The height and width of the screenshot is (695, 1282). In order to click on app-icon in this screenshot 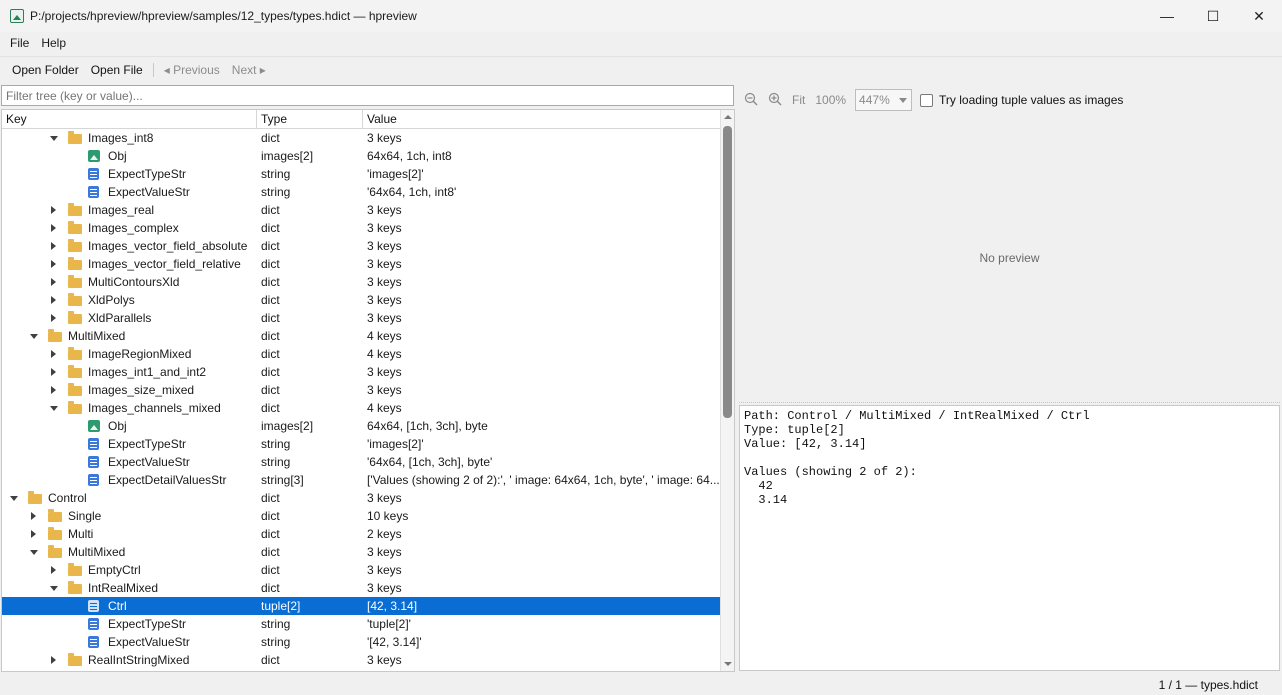, I will do `click(17, 16)`.